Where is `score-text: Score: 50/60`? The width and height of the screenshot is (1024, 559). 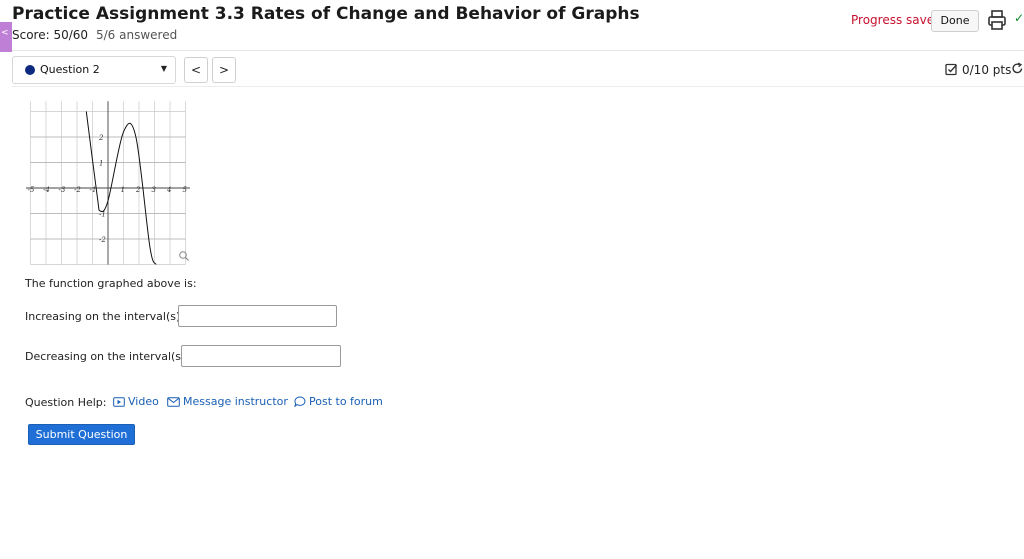 score-text: Score: 50/60 is located at coordinates (50, 35).